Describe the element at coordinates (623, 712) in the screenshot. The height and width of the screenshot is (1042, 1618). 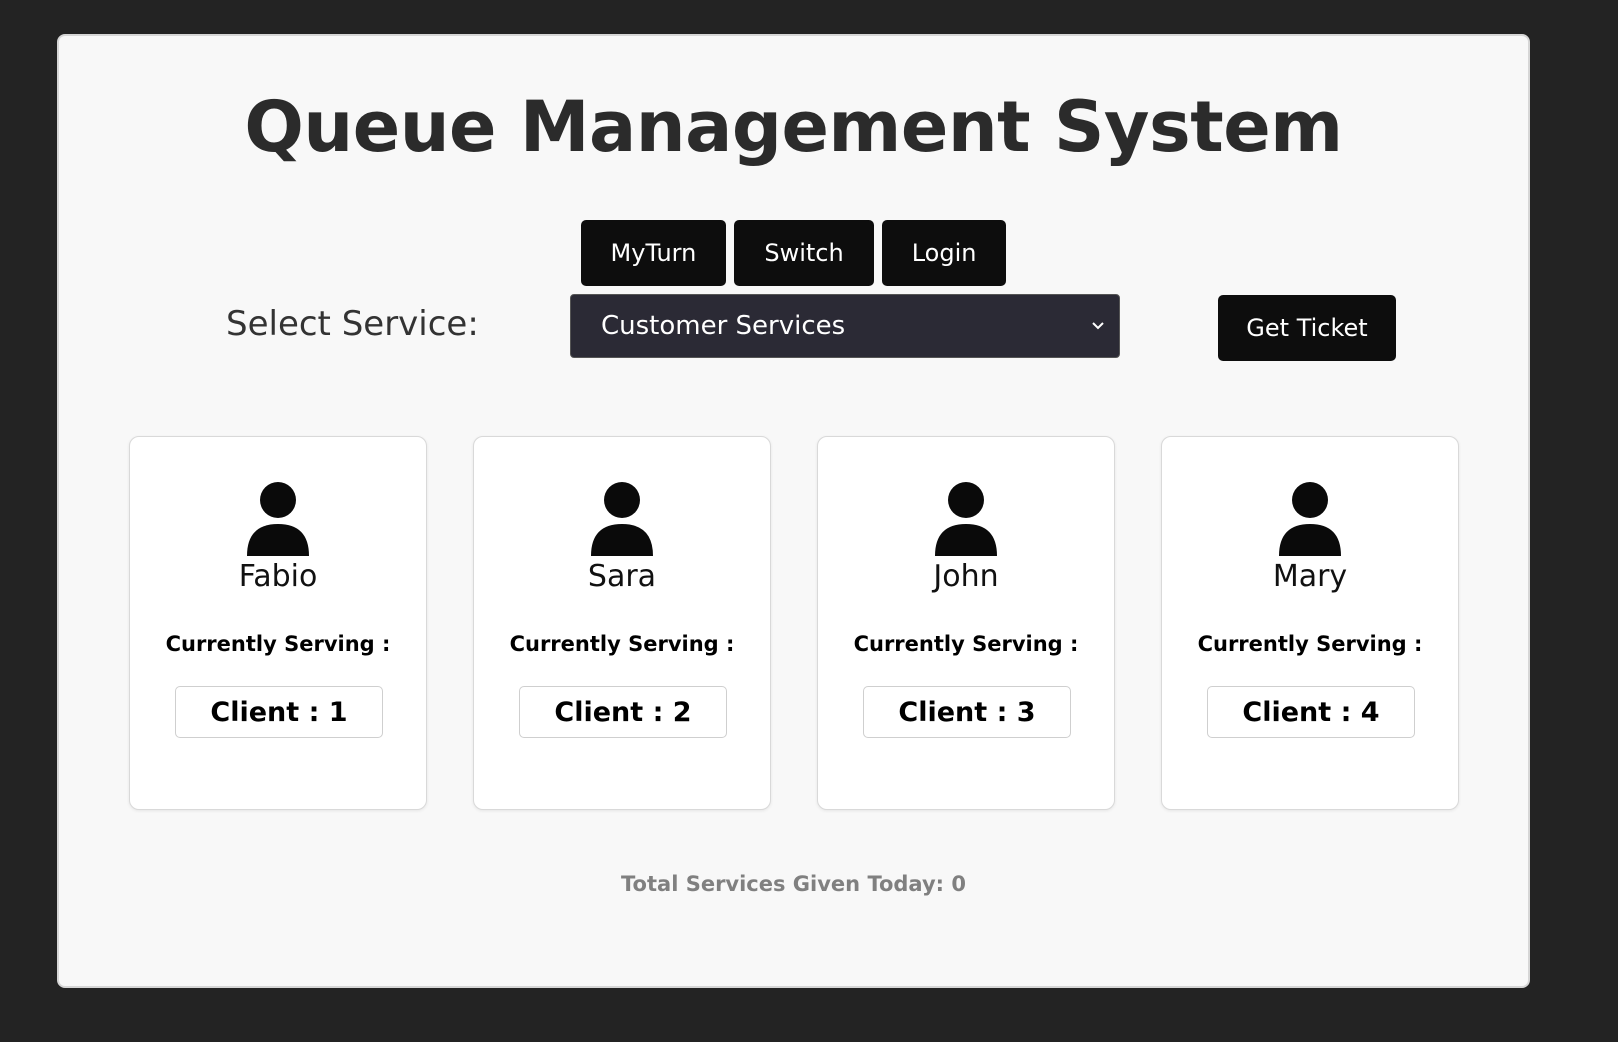
I see `current-client: Client : 2` at that location.